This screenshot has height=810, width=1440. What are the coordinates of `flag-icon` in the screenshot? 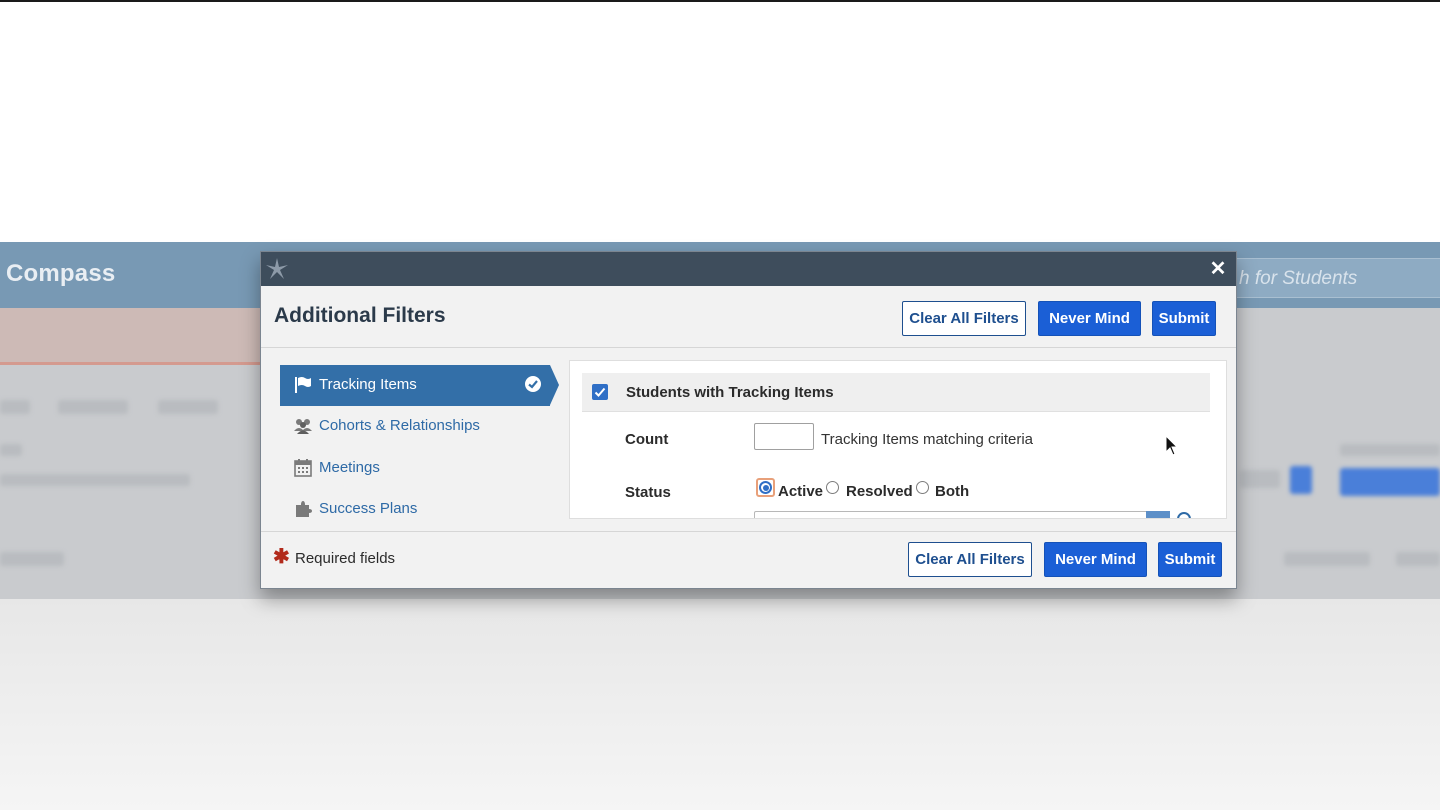 It's located at (303, 385).